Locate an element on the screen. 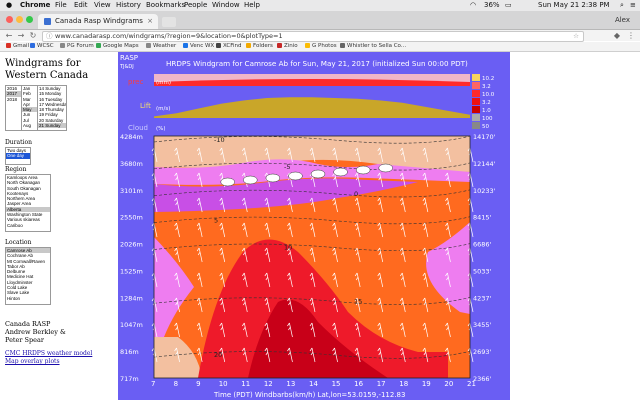  reload-icon: ↻ is located at coordinates (33, 35).